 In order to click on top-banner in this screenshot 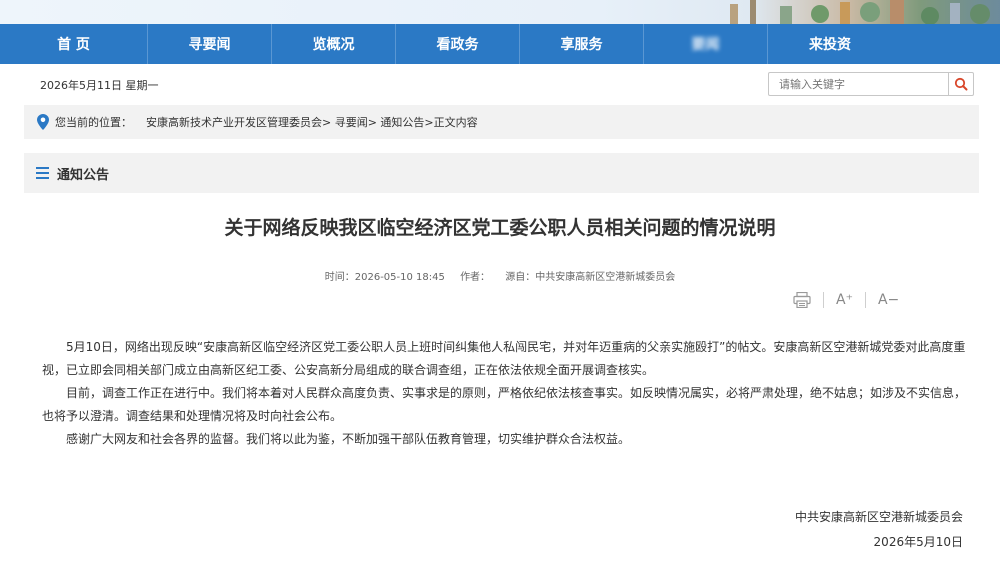, I will do `click(500, 12)`.